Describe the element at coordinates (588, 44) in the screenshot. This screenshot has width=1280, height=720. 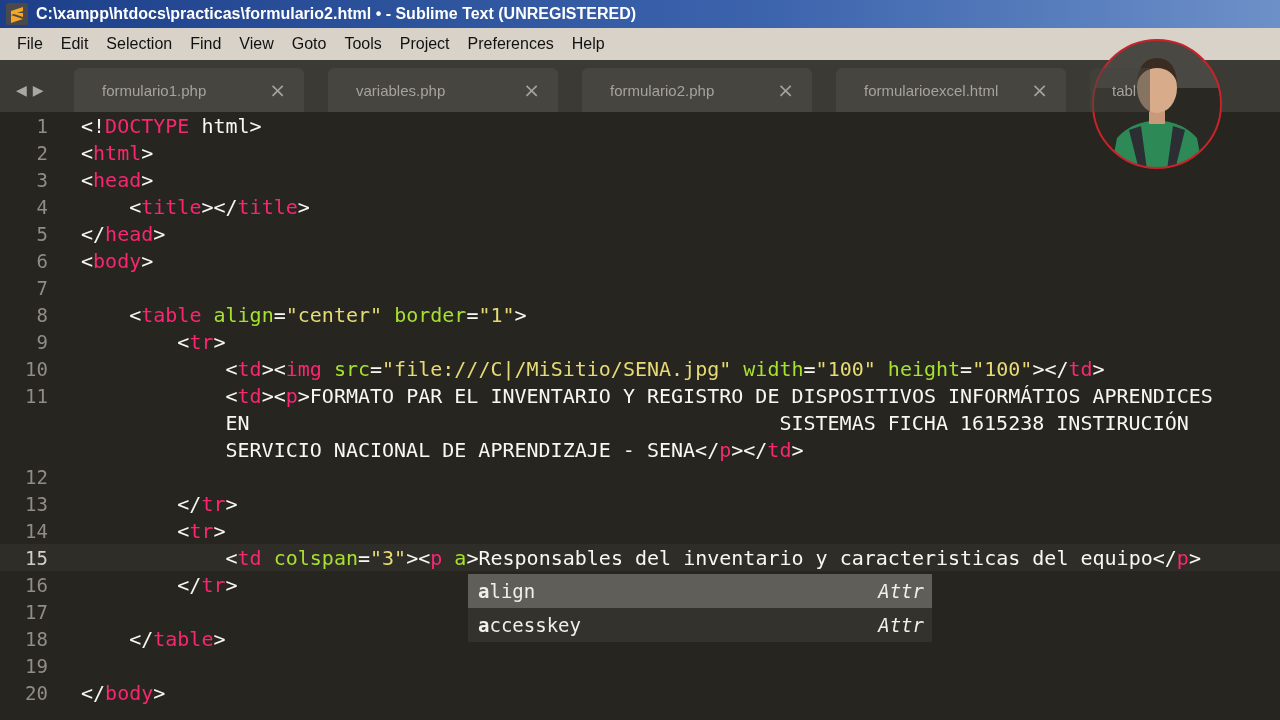
I see `menu-item: Help` at that location.